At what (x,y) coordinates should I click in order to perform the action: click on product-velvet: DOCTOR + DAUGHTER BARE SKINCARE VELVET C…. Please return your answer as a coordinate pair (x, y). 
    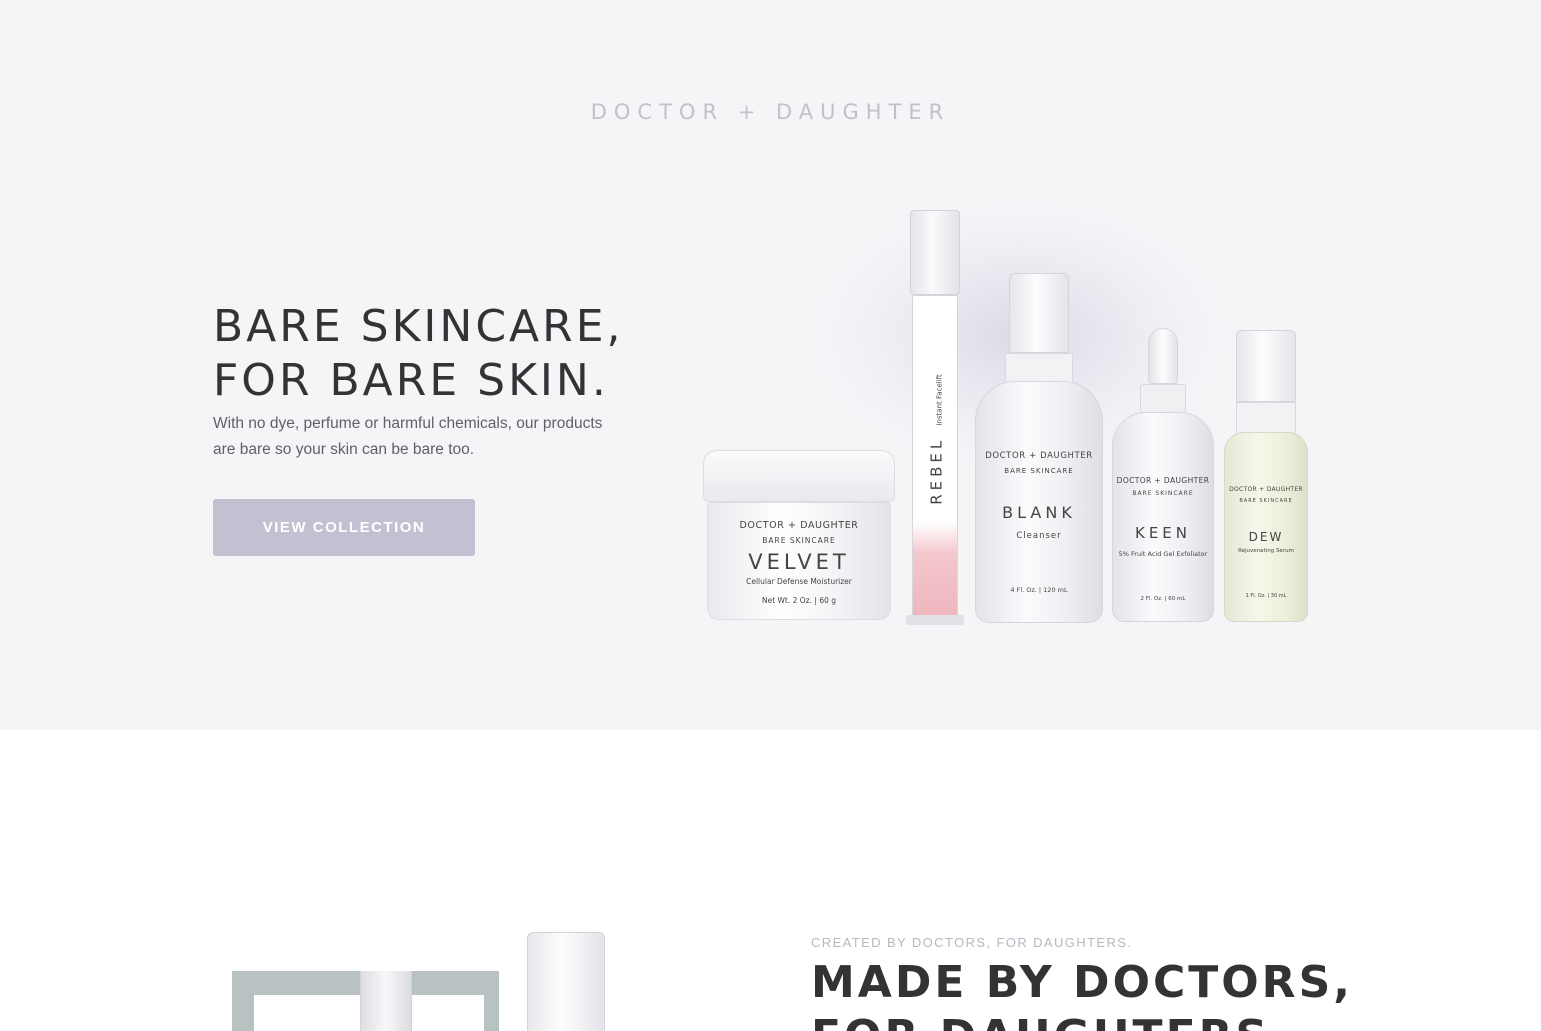
    Looking at the image, I should click on (799, 536).